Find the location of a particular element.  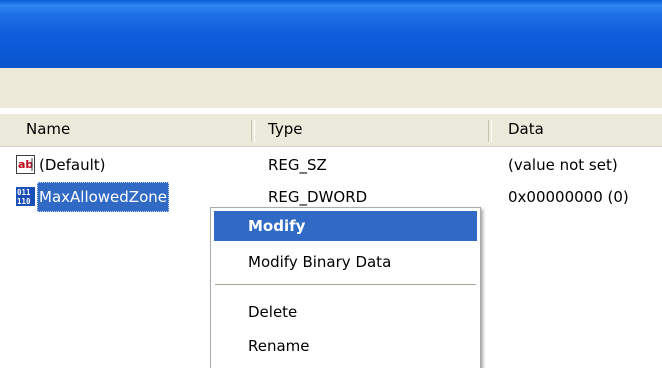

column-header-data: Data is located at coordinates (576, 130).